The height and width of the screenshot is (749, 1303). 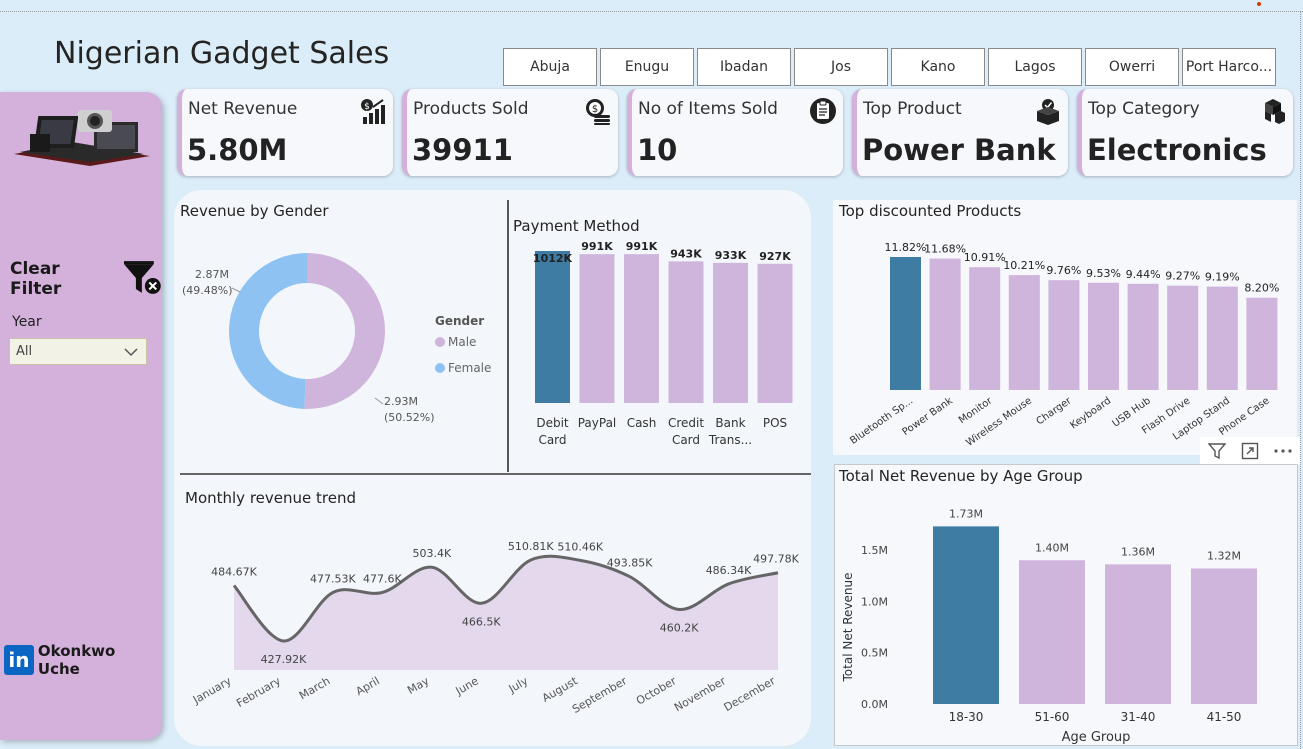 I want to click on kpi-label: No of Items Sold, so click(x=708, y=109).